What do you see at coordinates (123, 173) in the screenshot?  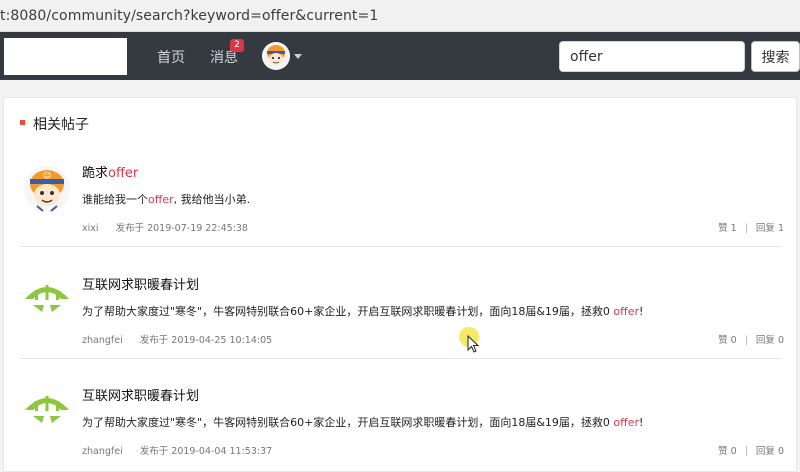 I see `post-title-highlight: offer` at bounding box center [123, 173].